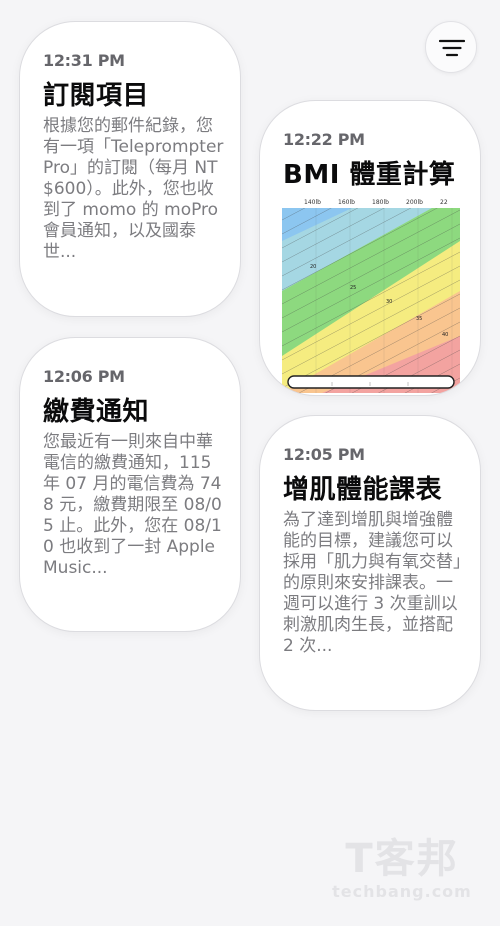  What do you see at coordinates (96, 96) in the screenshot?
I see `card-title: 訂閱項目` at bounding box center [96, 96].